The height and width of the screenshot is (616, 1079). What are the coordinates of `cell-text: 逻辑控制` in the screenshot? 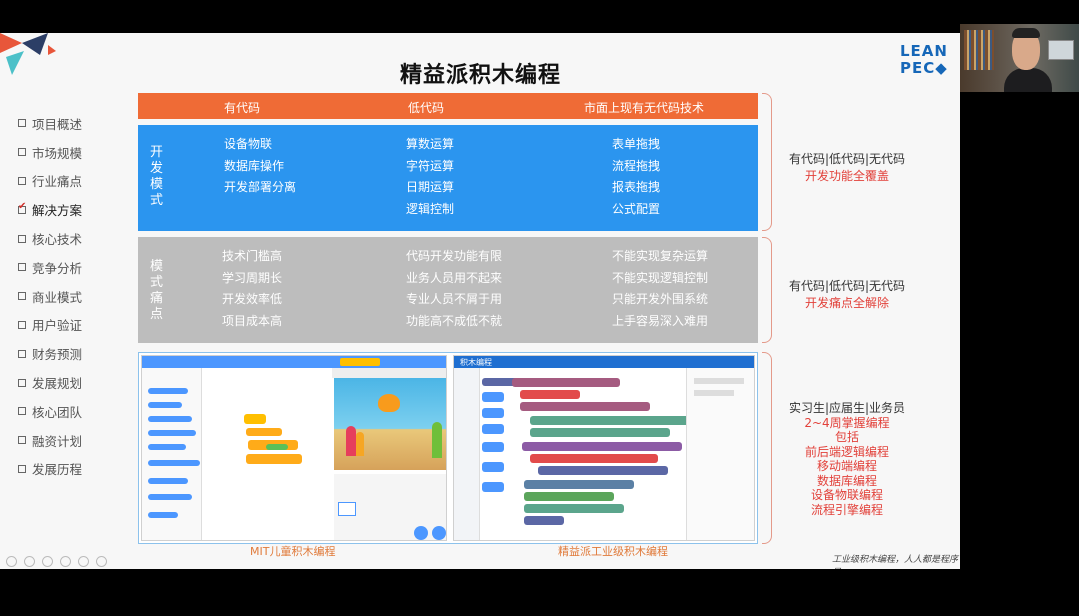 It's located at (430, 208).